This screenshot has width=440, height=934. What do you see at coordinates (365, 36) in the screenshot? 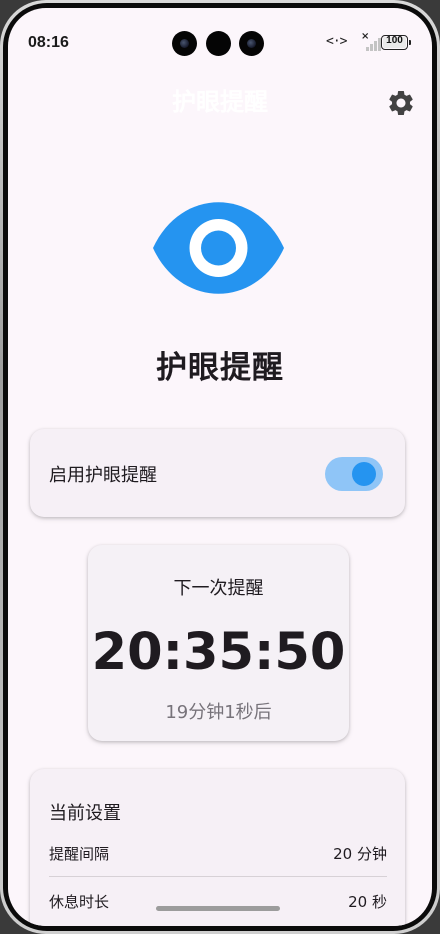
I see `no-signal-mark: ×` at bounding box center [365, 36].